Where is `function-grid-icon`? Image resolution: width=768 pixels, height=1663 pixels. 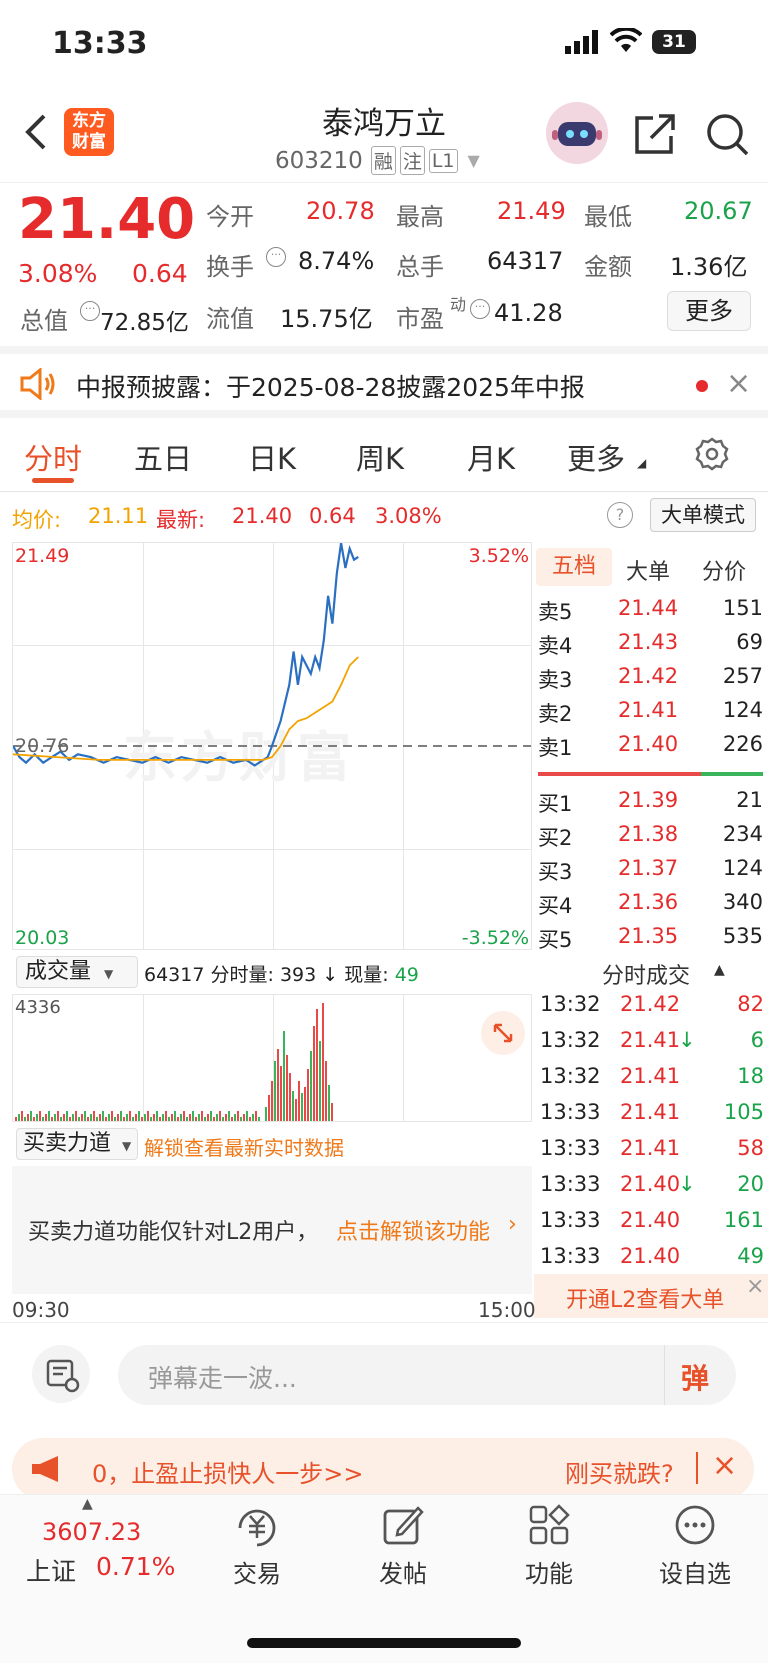
function-grid-icon is located at coordinates (549, 1527).